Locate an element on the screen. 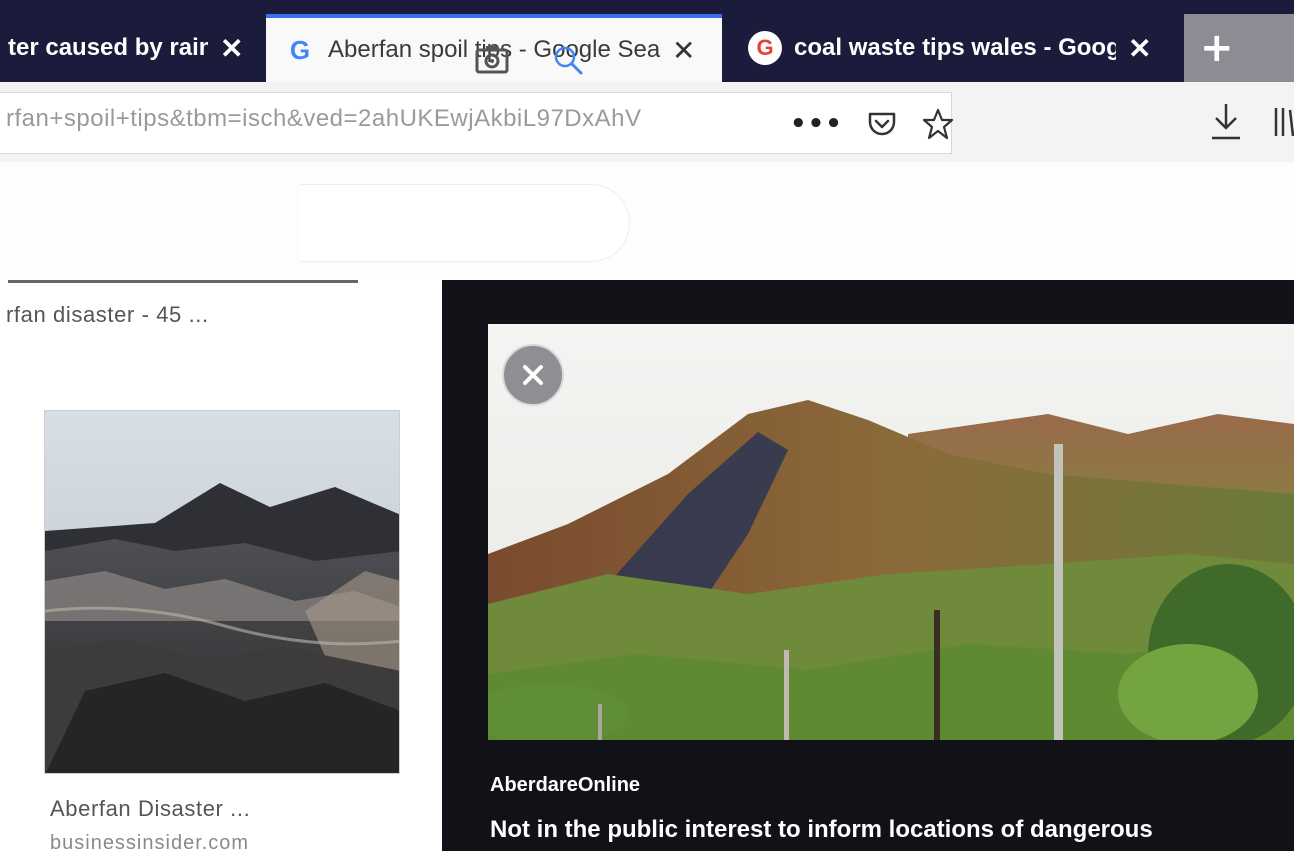 Image resolution: width=1294 pixels, height=851 pixels. result-thumbnail is located at coordinates (222, 592).